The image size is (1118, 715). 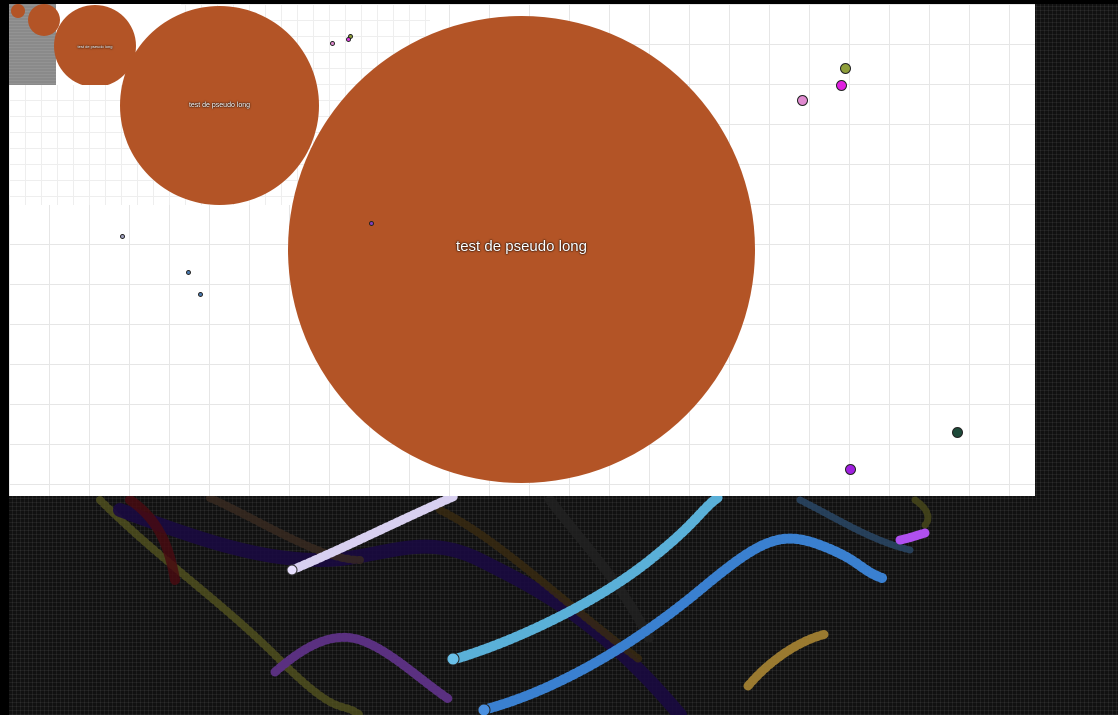 I want to click on tiny-player-cell, so click(x=44, y=20).